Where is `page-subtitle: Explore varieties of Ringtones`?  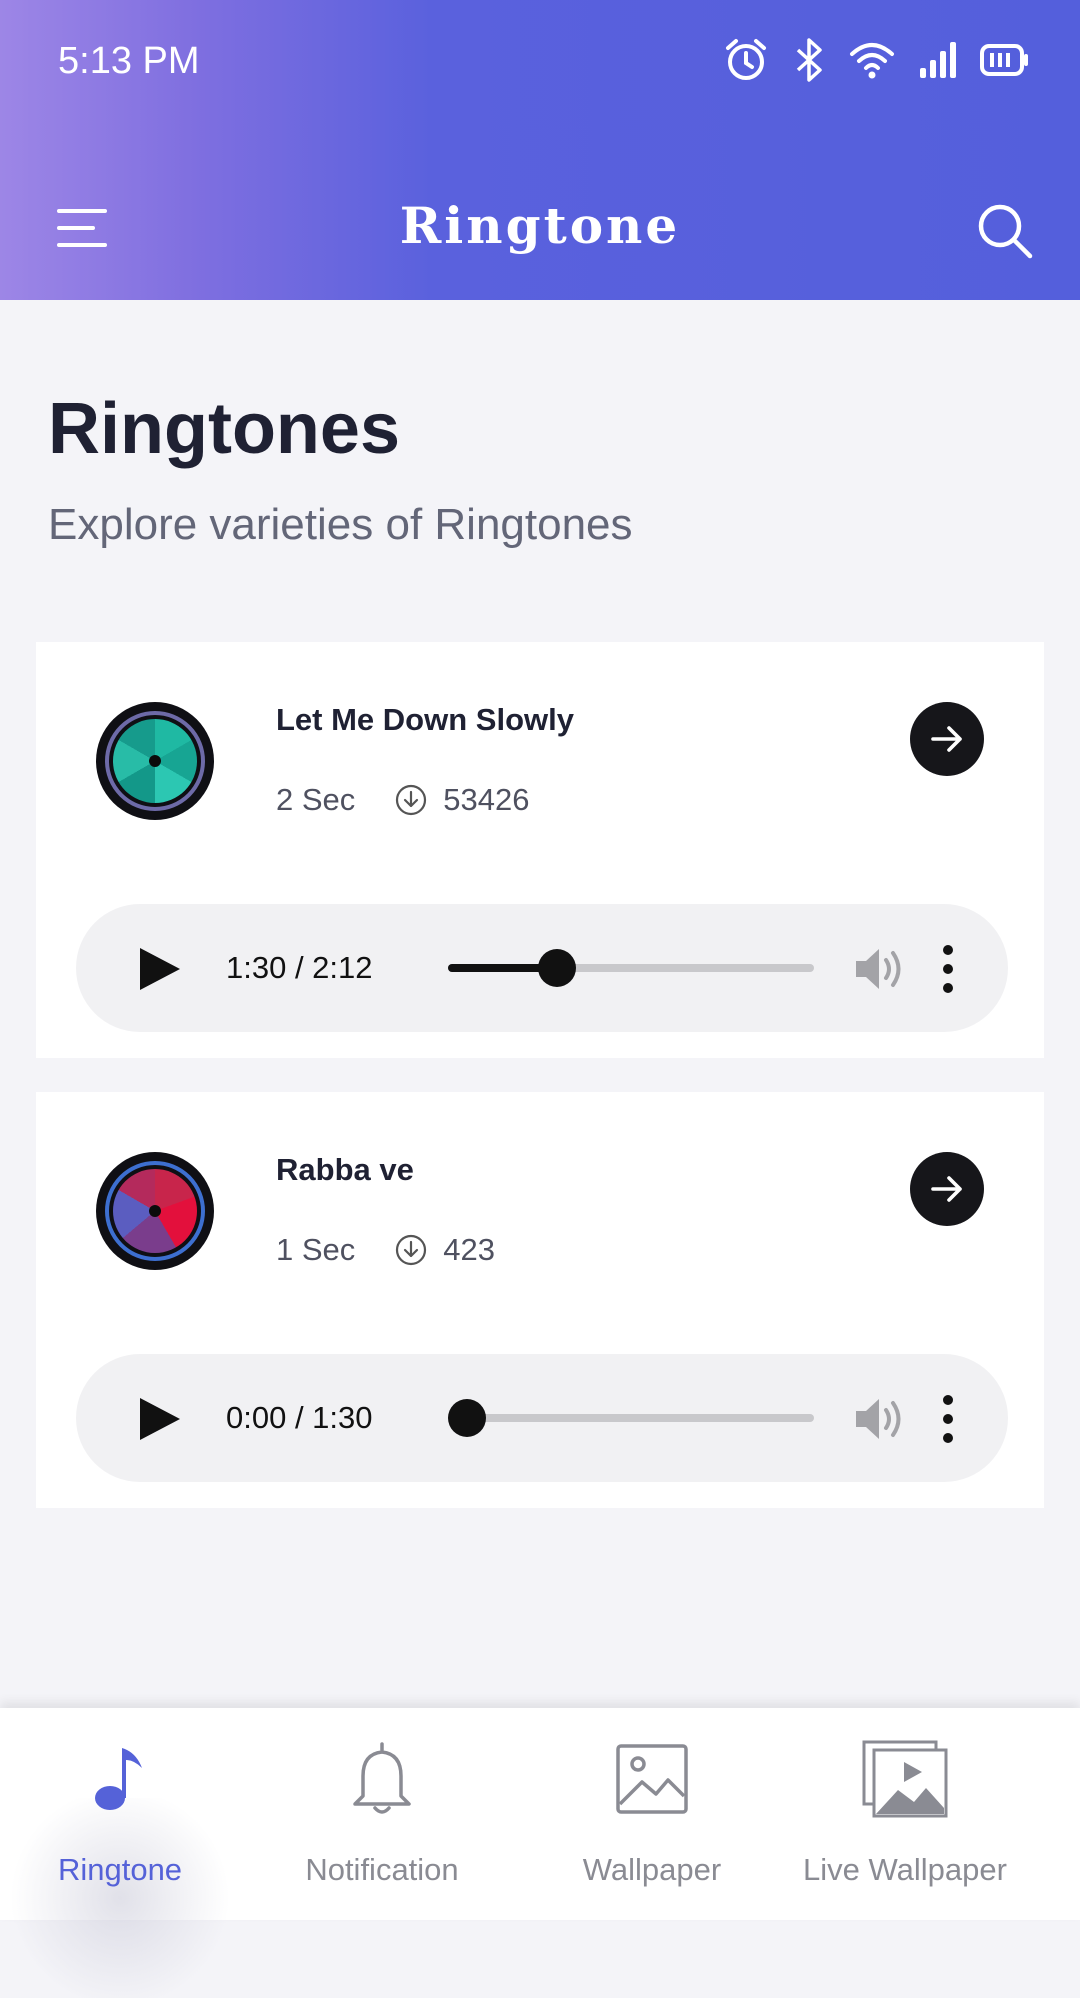 page-subtitle: Explore varieties of Ringtones is located at coordinates (340, 524).